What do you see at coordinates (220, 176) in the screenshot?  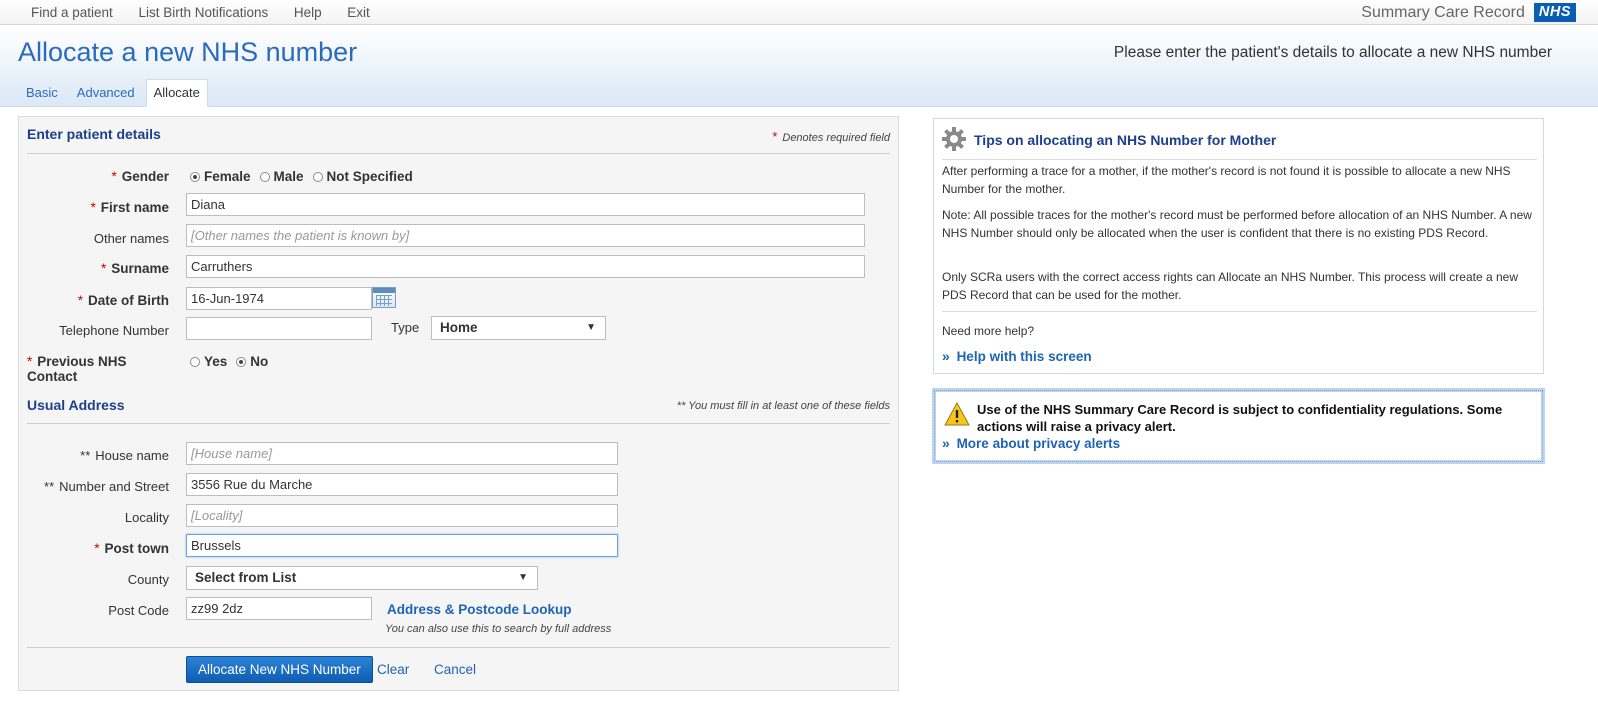 I see `gender-female-option: Female` at bounding box center [220, 176].